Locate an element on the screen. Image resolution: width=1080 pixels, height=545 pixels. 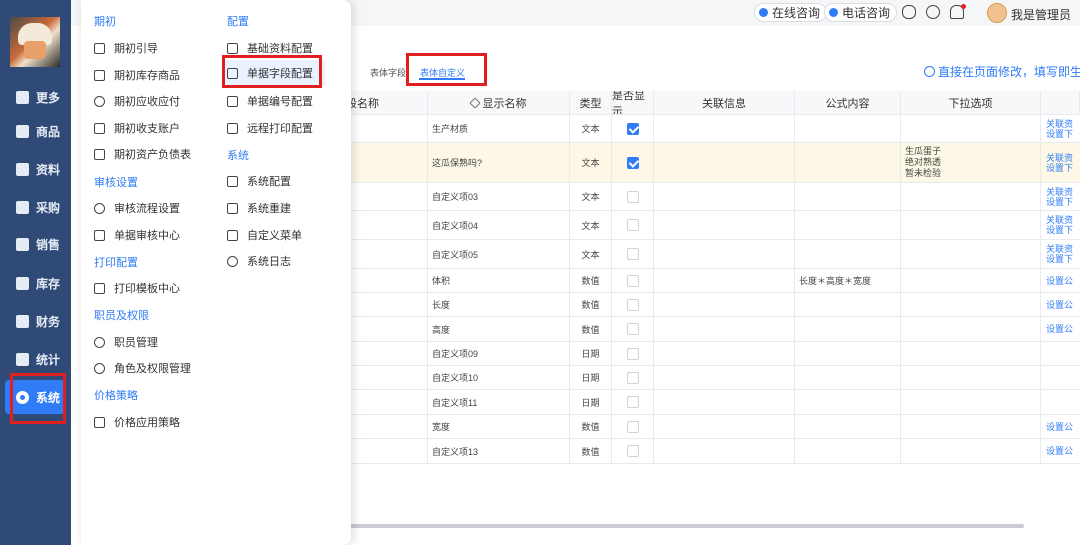
menu-item-initial-stock: 期初库存商品 is located at coordinates (137, 75).